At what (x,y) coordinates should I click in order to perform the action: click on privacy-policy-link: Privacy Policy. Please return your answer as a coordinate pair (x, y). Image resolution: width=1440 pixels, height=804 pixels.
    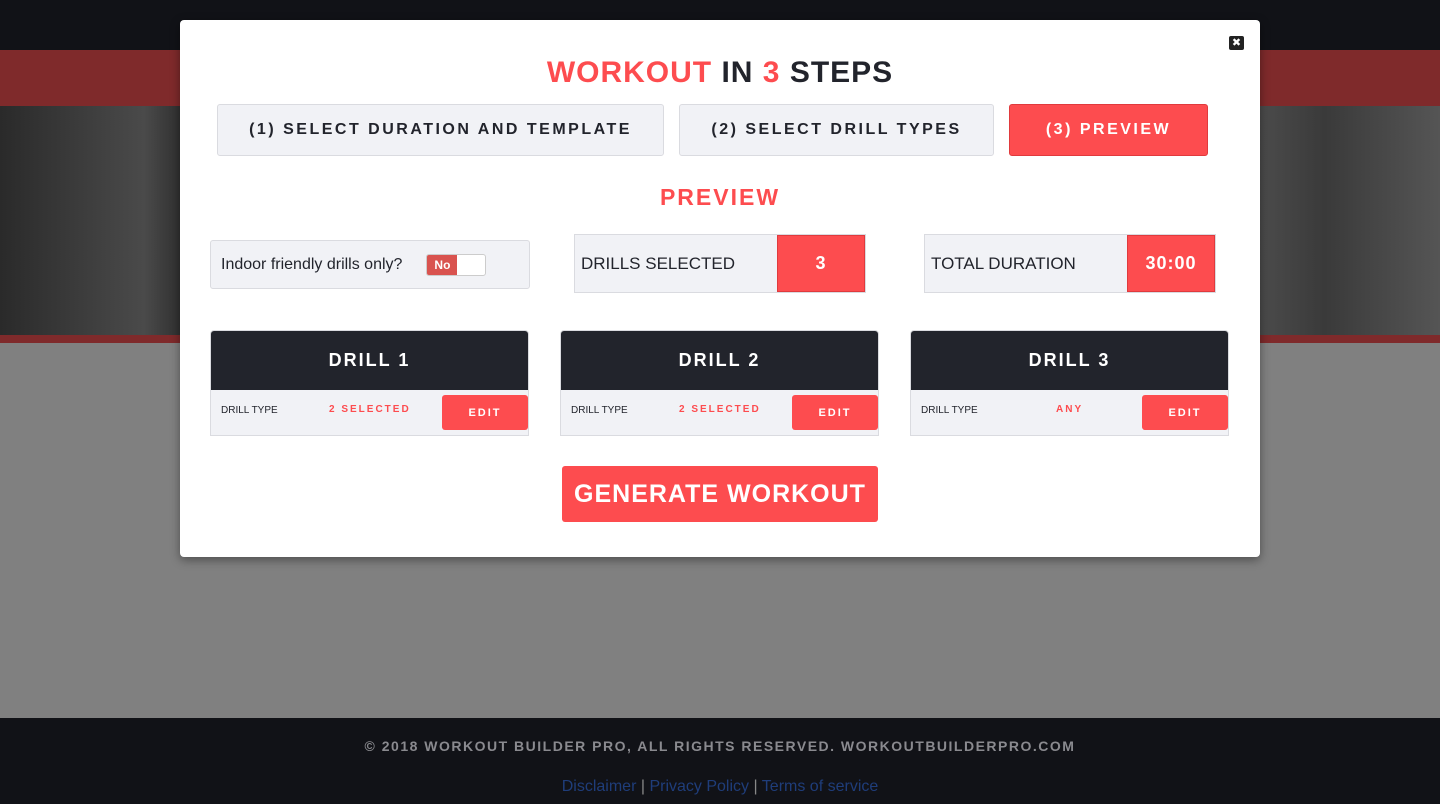
    Looking at the image, I should click on (699, 786).